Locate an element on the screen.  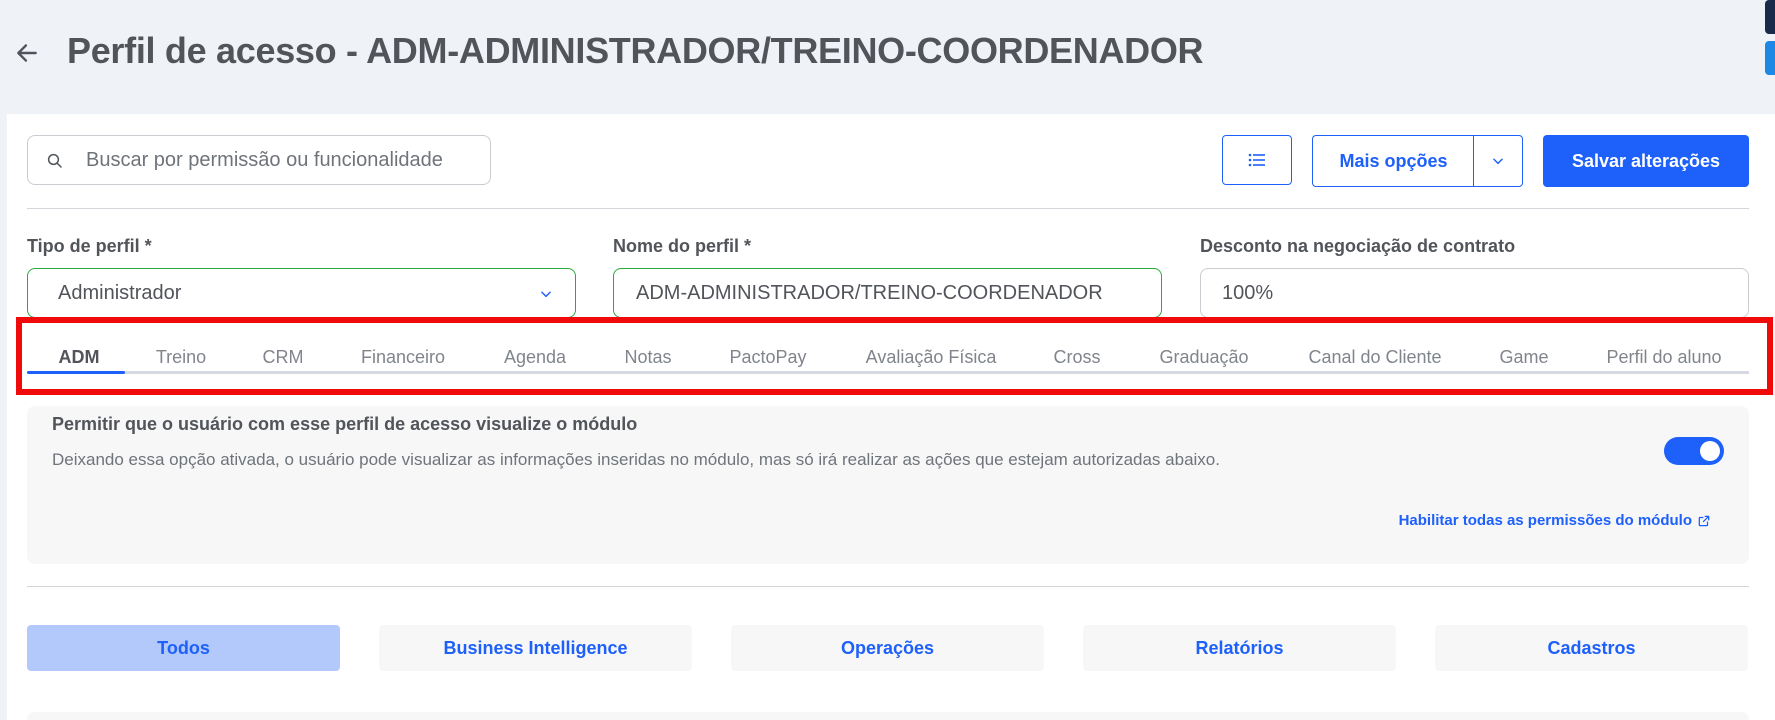
filter-cadastros: Cadastros is located at coordinates (1591, 648).